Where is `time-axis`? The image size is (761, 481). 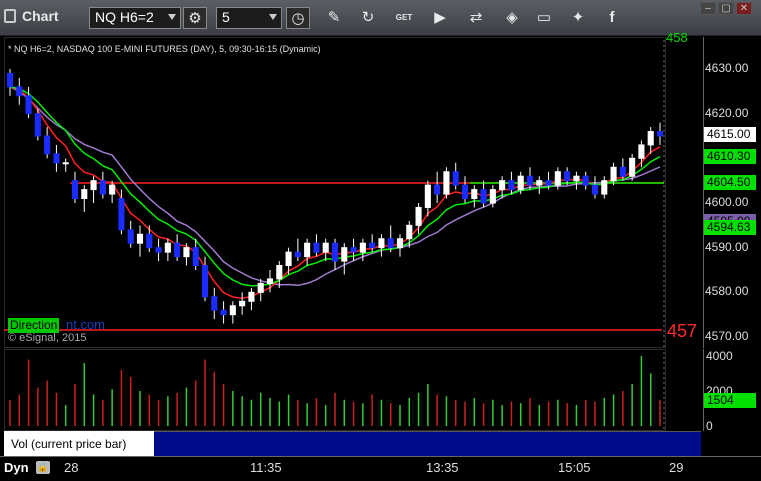
time-axis is located at coordinates (380, 468).